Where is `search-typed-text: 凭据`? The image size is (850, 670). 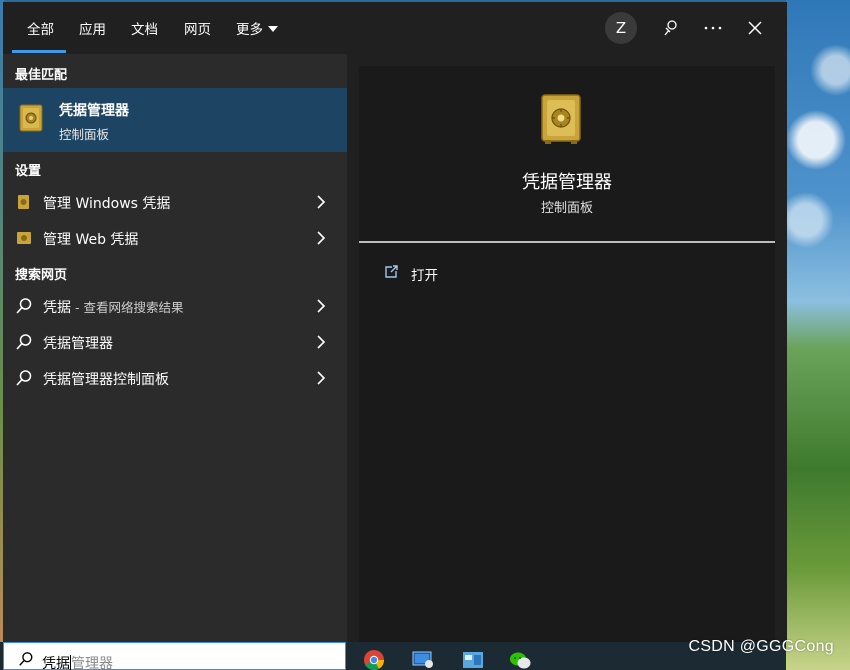 search-typed-text: 凭据 is located at coordinates (56, 663).